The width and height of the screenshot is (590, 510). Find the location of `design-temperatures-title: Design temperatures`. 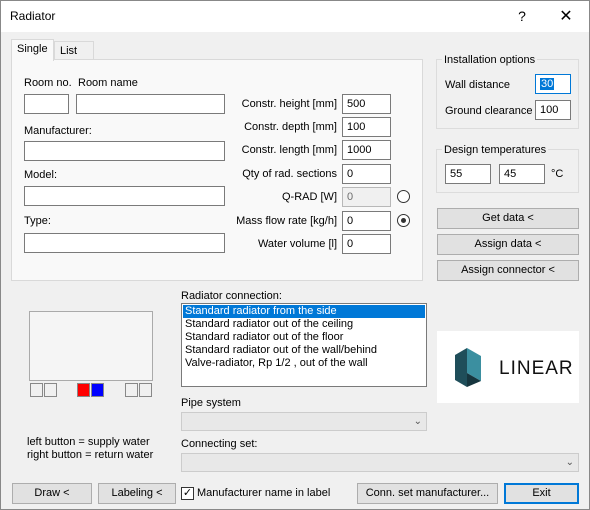

design-temperatures-title: Design temperatures is located at coordinates (495, 150).